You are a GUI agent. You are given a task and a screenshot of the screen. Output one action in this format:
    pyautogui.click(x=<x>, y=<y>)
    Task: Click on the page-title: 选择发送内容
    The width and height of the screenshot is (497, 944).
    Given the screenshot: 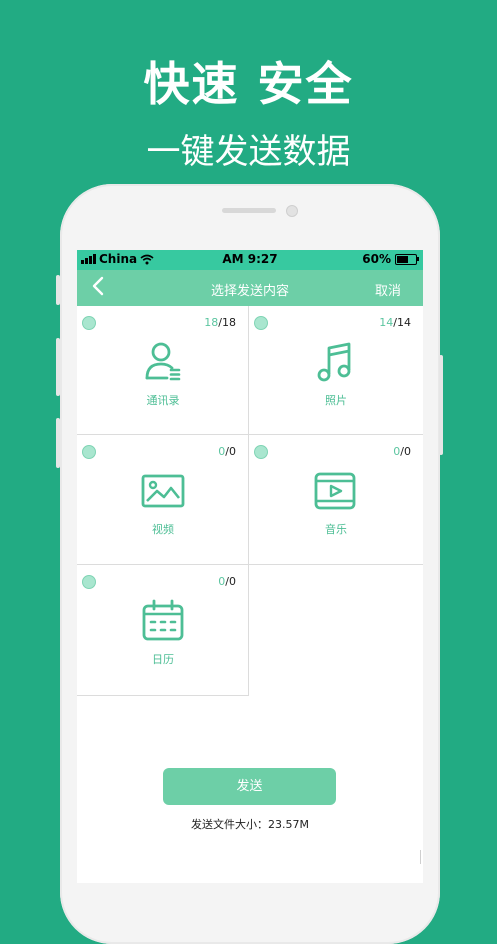 What is the action you would take?
    pyautogui.click(x=249, y=291)
    